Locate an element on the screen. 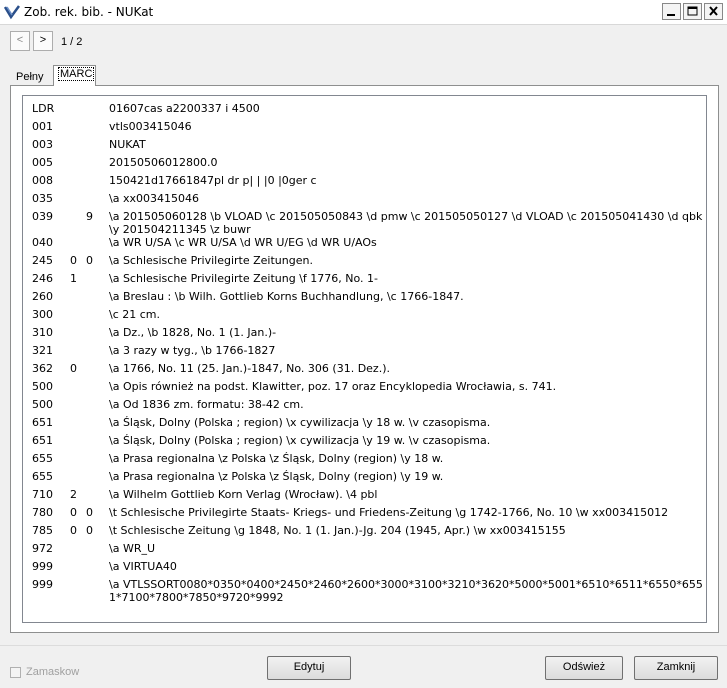  close-button: Zamknij is located at coordinates (676, 668).